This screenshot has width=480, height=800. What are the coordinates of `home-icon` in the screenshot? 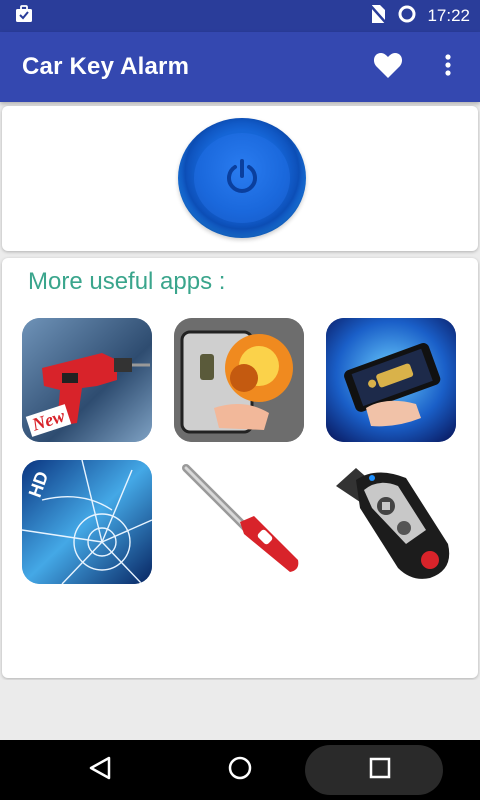 It's located at (240, 770).